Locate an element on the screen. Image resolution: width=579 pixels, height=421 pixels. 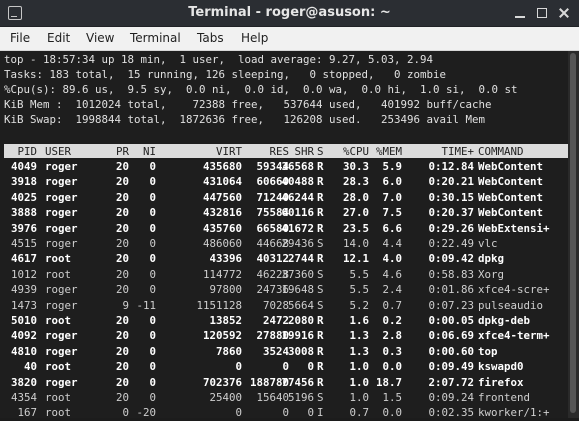
cell-mem: 4.6 is located at coordinates (392, 274).